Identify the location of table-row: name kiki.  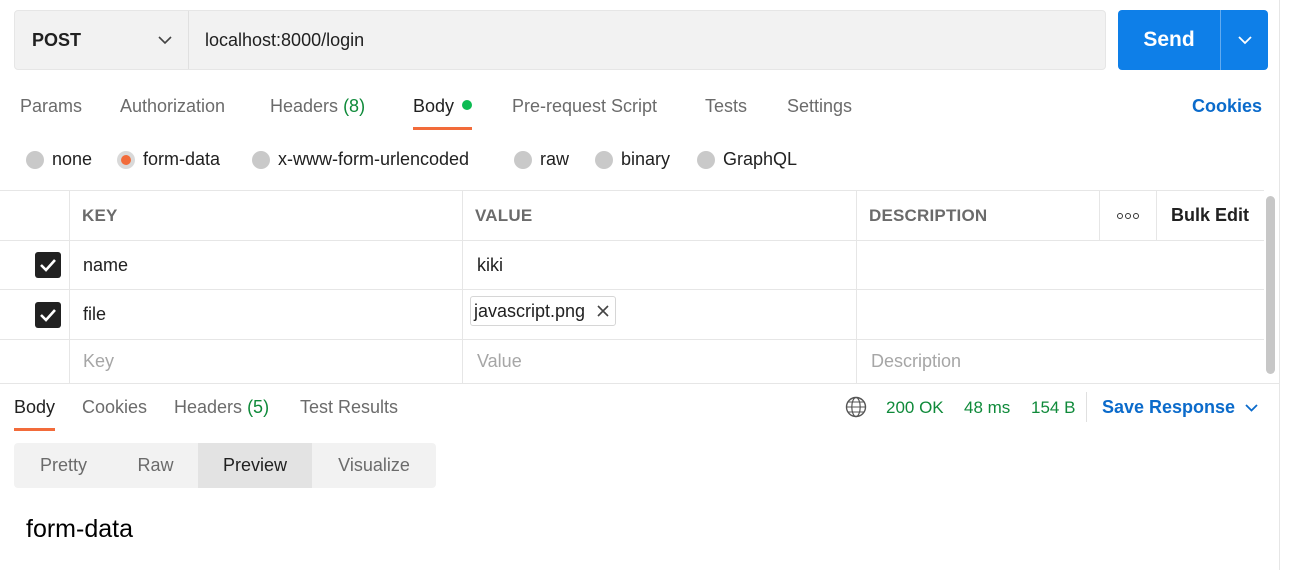
(632, 265).